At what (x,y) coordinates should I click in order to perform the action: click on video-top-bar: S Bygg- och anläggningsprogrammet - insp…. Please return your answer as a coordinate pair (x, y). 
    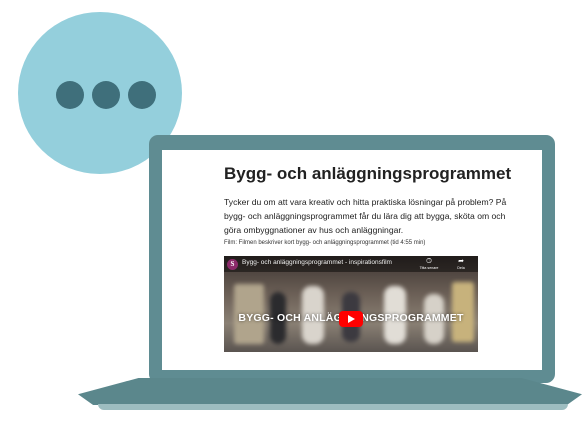
    Looking at the image, I should click on (351, 264).